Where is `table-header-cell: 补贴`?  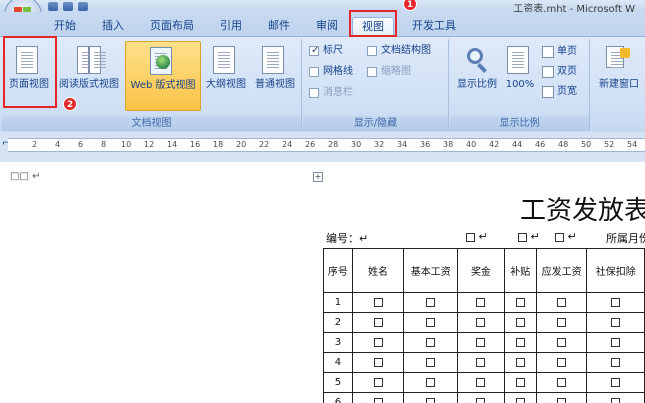 table-header-cell: 补贴 is located at coordinates (520, 270).